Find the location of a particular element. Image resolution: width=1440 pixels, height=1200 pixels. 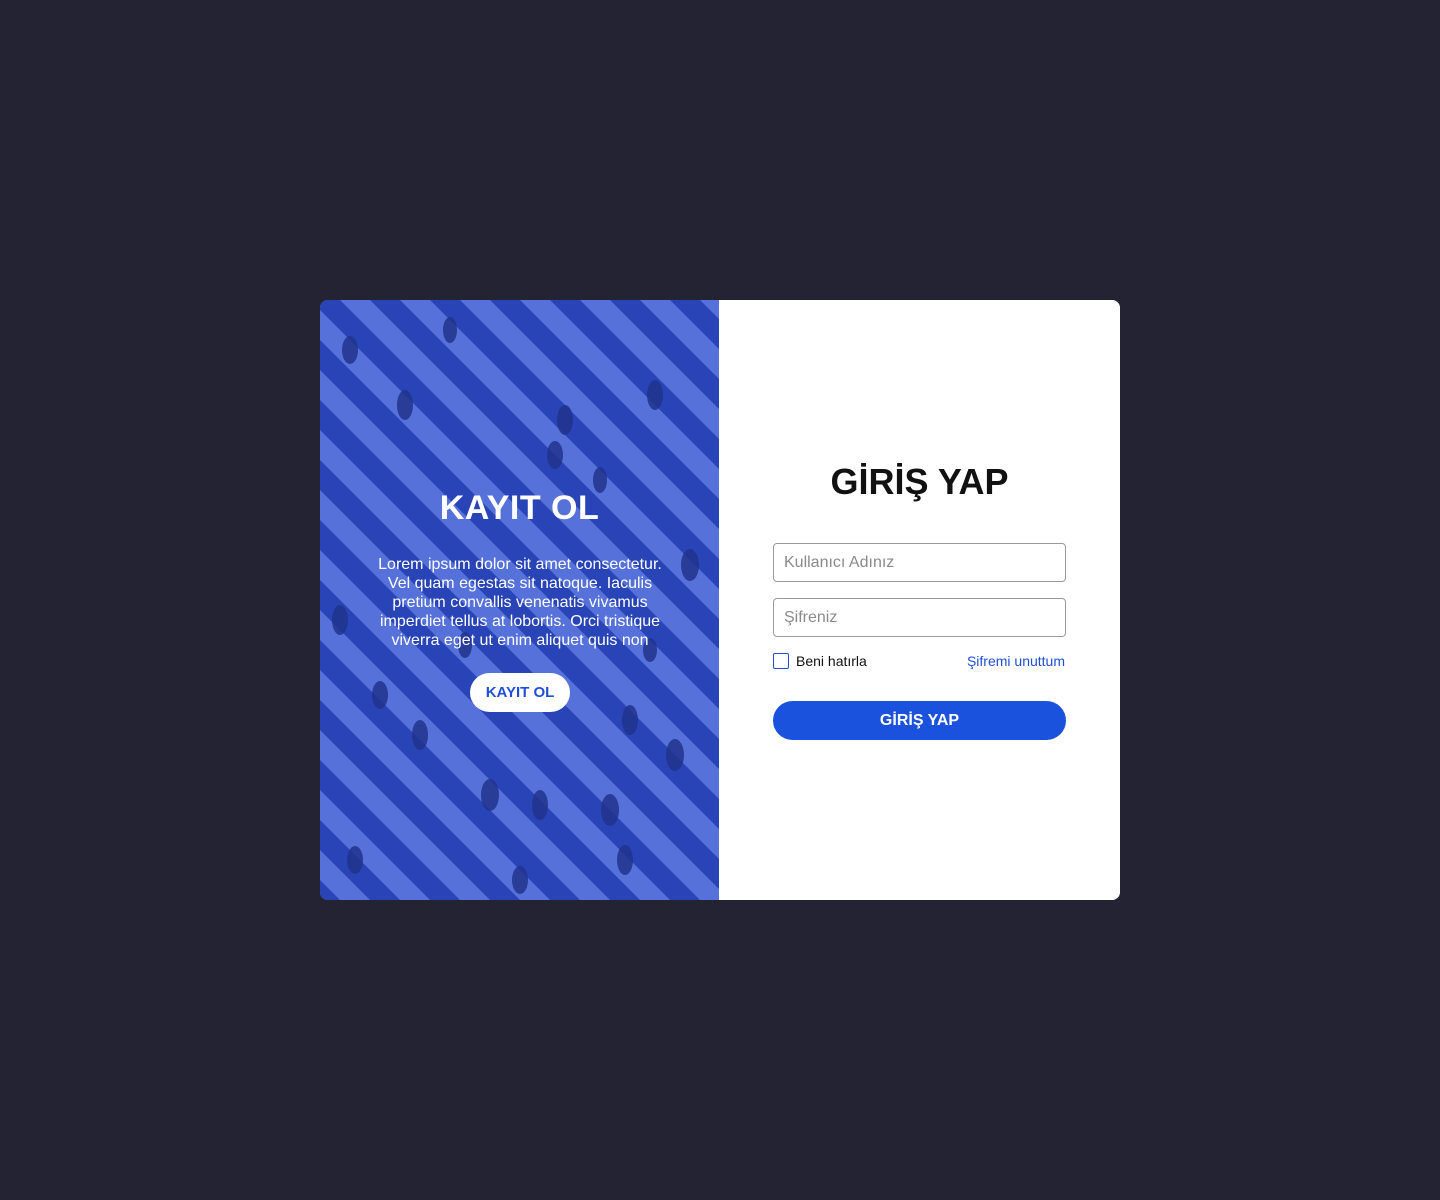

login-title: GİRİŞ YAP is located at coordinates (919, 481).